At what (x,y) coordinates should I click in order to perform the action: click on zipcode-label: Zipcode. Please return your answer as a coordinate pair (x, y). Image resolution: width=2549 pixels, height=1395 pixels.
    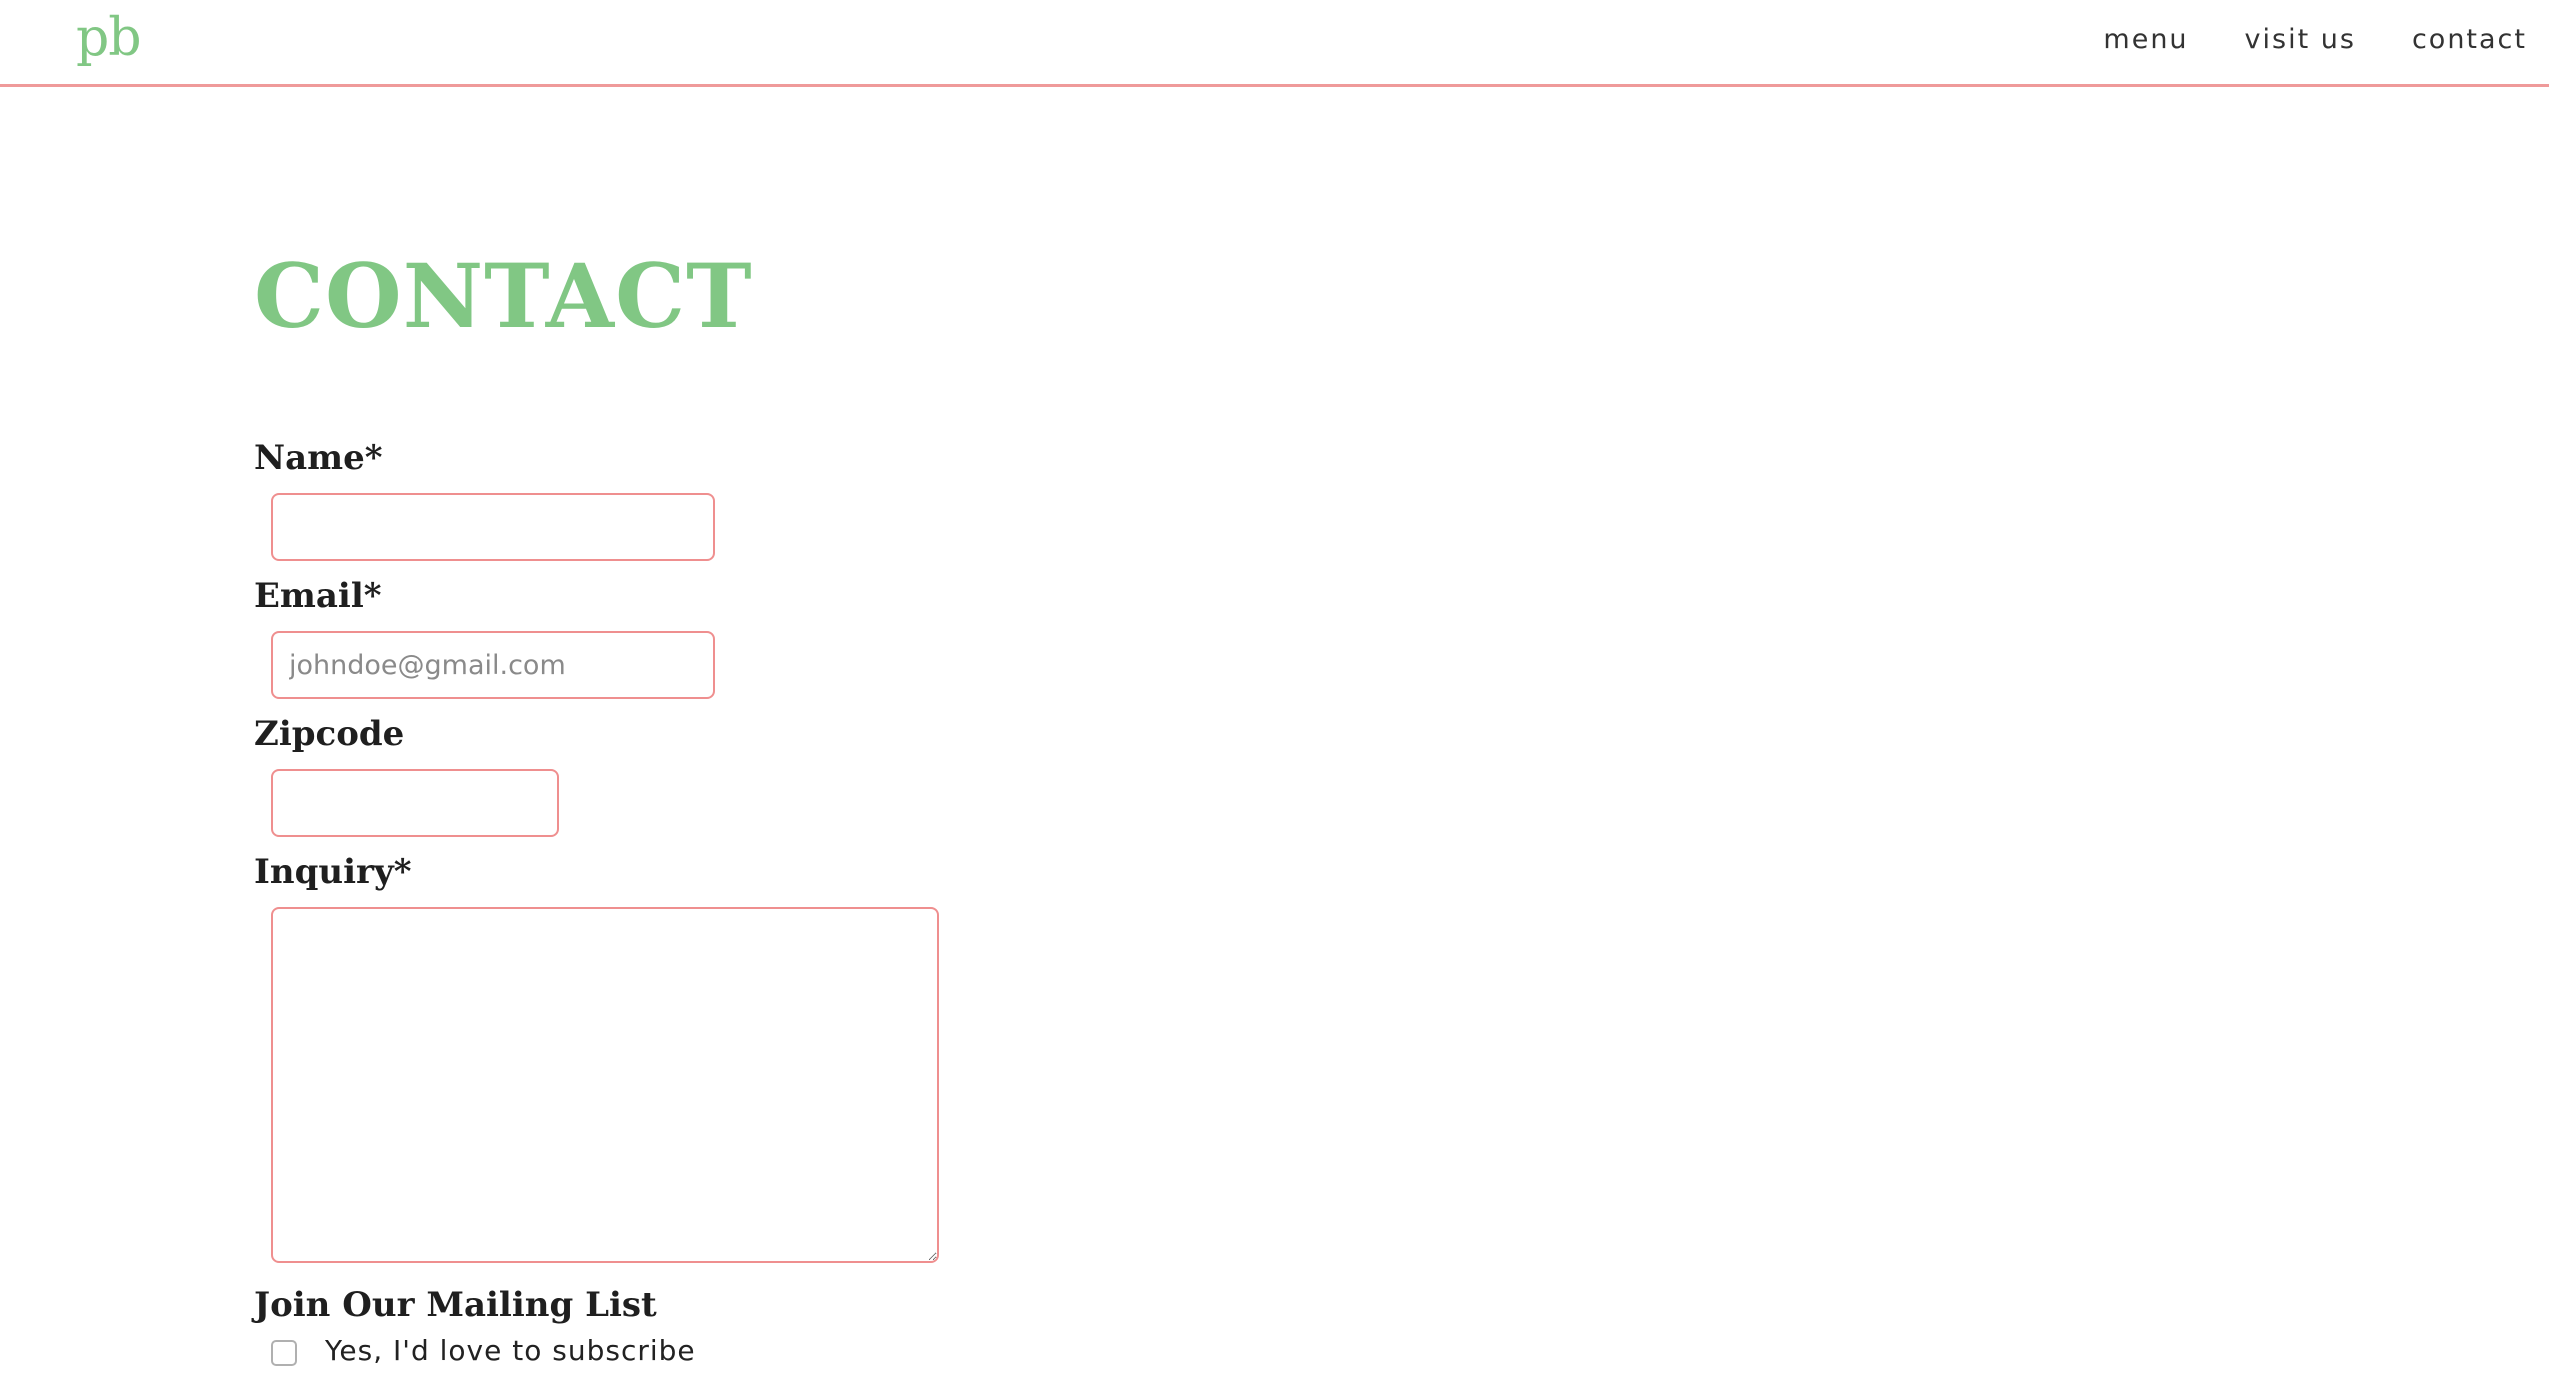
    Looking at the image, I should click on (329, 734).